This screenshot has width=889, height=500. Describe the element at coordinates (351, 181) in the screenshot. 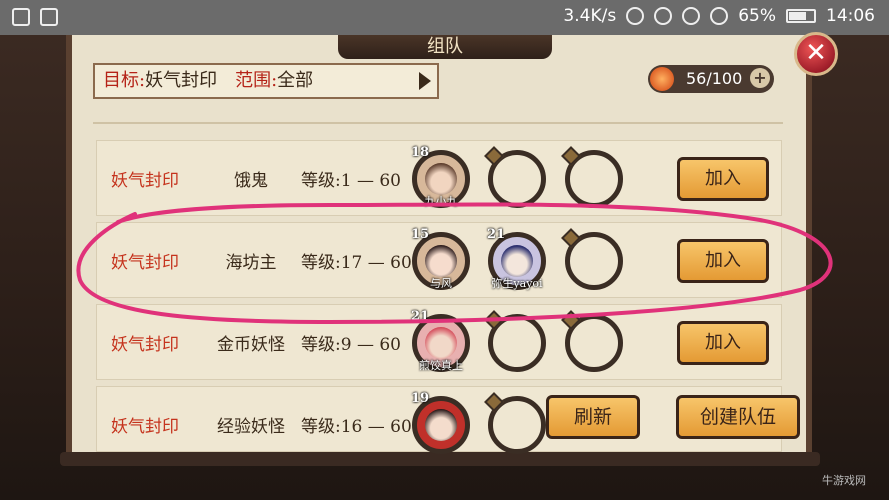

I see `row-level: 等级:1 — 60` at that location.